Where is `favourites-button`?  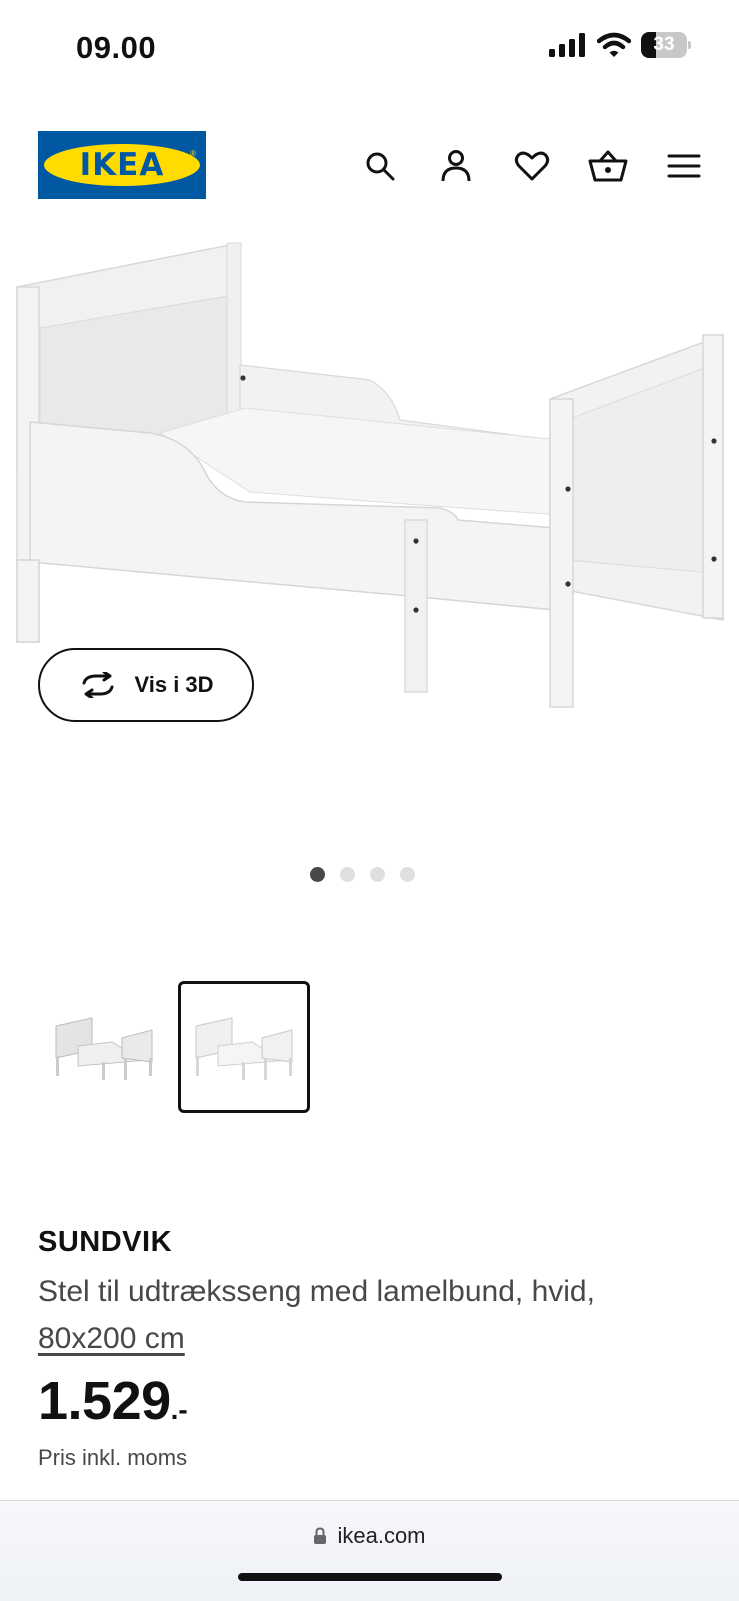 favourites-button is located at coordinates (532, 166).